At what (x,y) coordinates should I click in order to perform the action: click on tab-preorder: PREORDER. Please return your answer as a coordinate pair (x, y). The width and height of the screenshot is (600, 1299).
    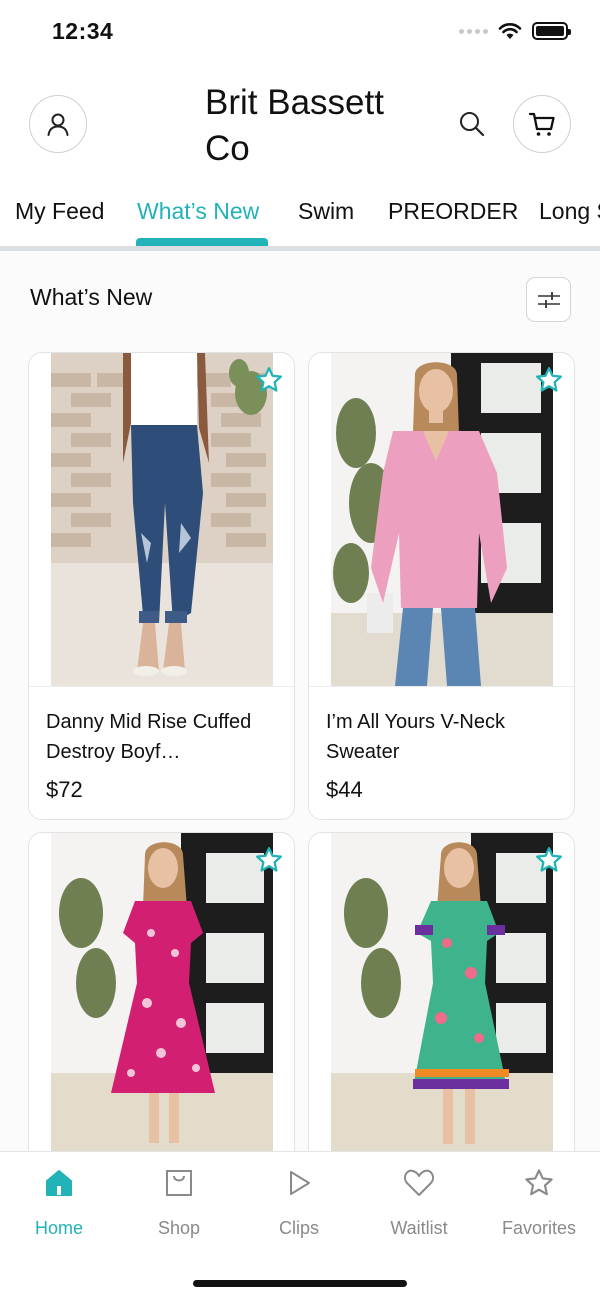
    Looking at the image, I should click on (453, 211).